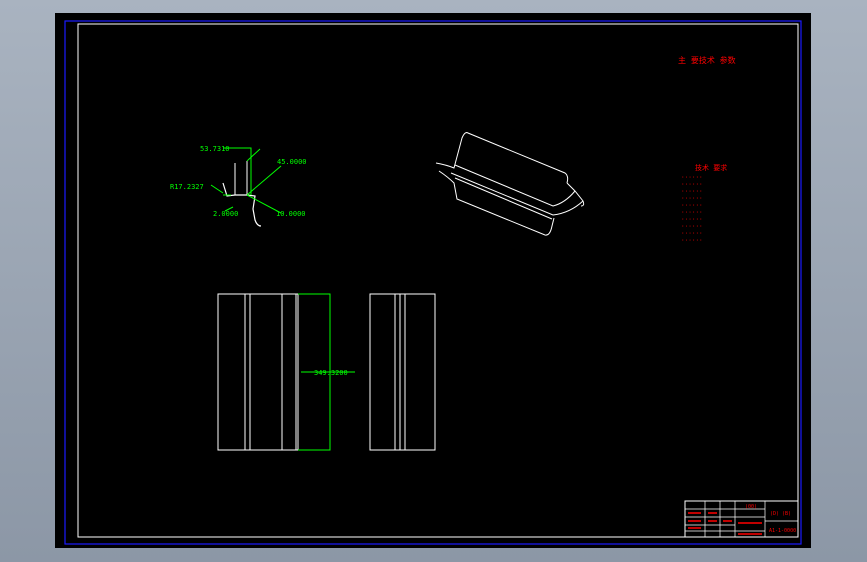 The height and width of the screenshot is (562, 867). Describe the element at coordinates (215, 149) in the screenshot. I see `dim-top-width: 53.7310` at that location.